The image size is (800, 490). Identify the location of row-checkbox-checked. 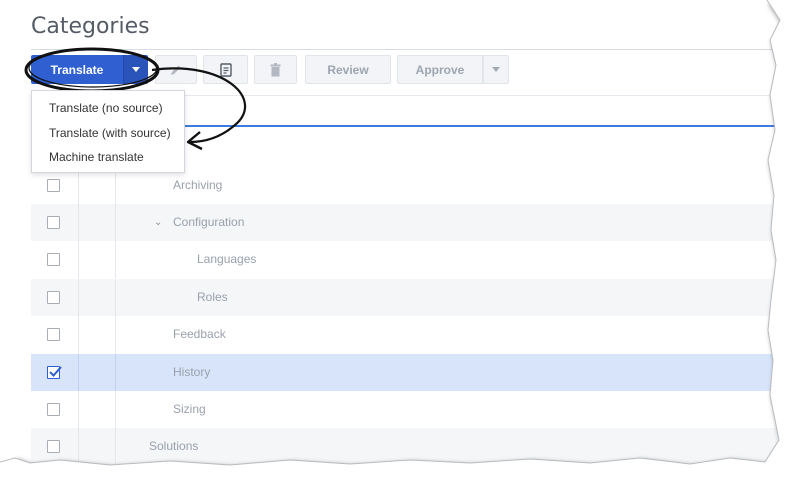
(54, 372).